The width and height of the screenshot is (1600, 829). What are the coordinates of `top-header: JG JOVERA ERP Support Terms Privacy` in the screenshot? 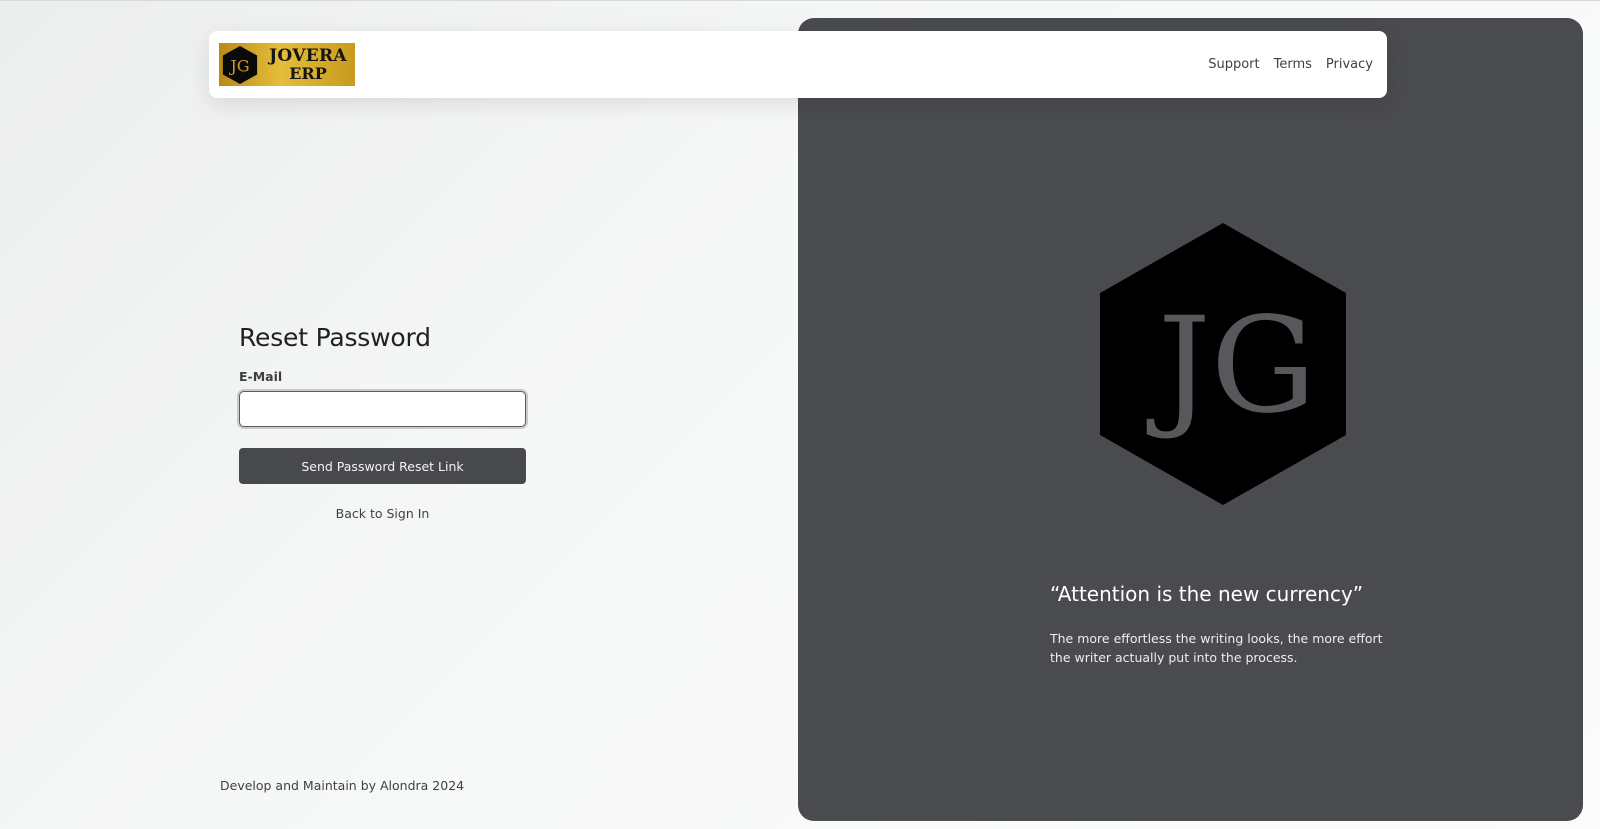 It's located at (798, 64).